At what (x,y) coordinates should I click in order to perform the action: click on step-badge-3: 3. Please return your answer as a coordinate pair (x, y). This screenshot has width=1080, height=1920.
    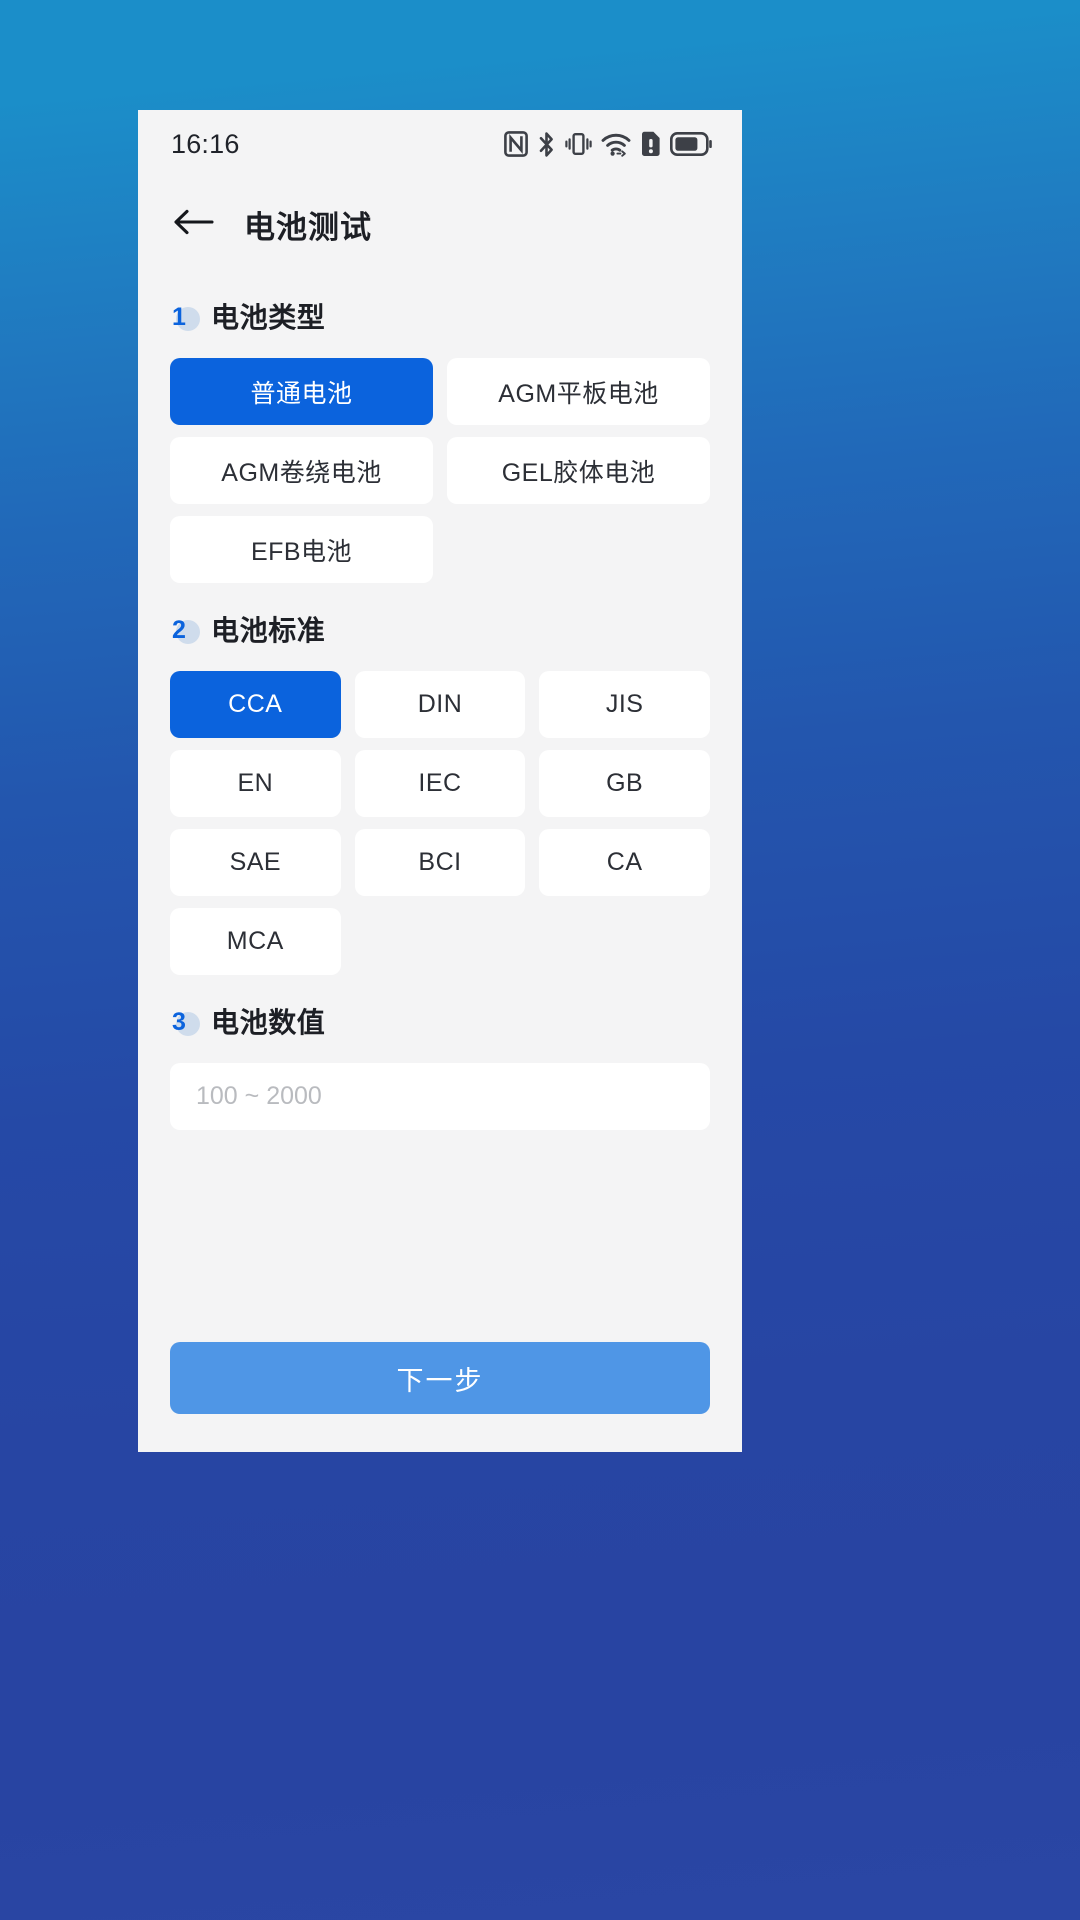
    Looking at the image, I should click on (185, 1021).